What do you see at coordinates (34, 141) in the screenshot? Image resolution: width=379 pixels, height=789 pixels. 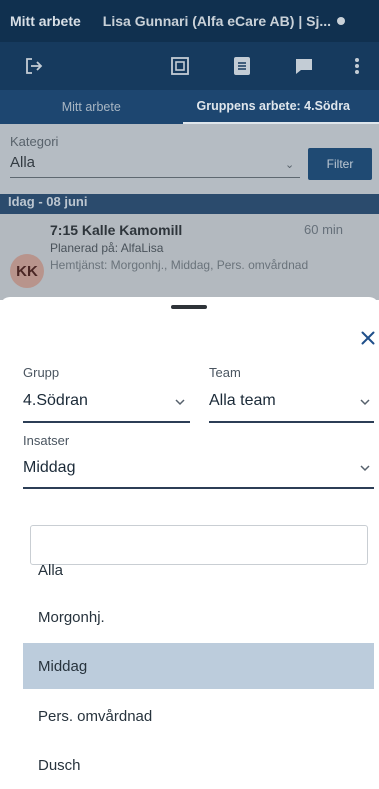 I see `kategori-label: Kategori` at bounding box center [34, 141].